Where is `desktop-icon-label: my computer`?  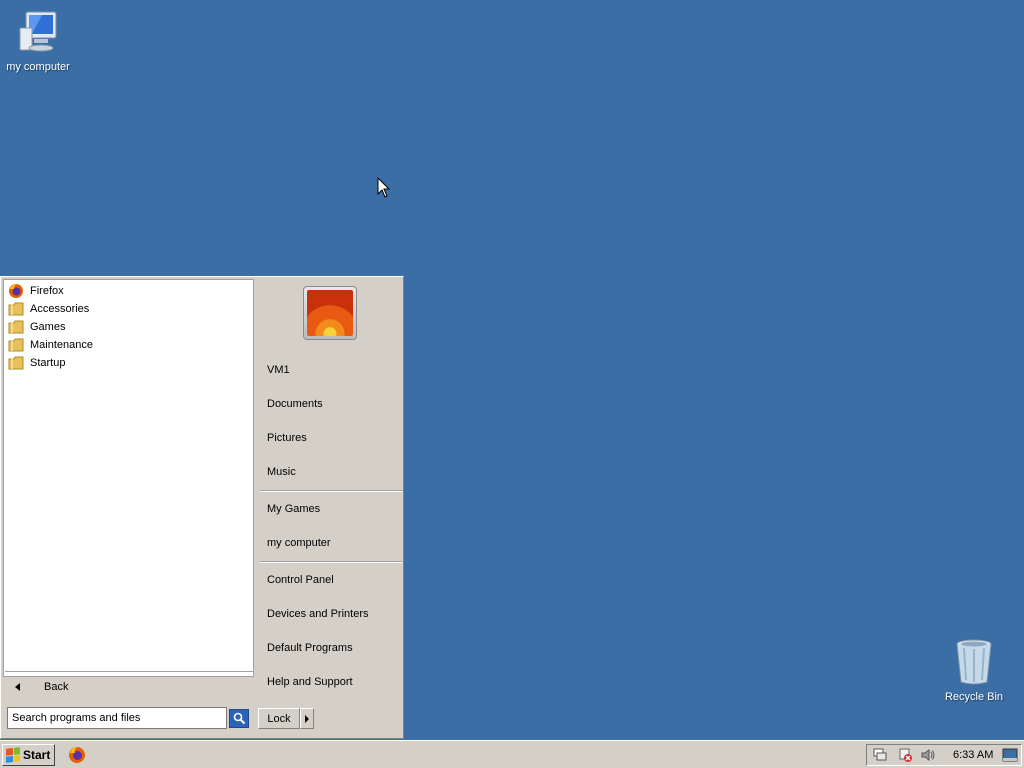 desktop-icon-label: my computer is located at coordinates (38, 67).